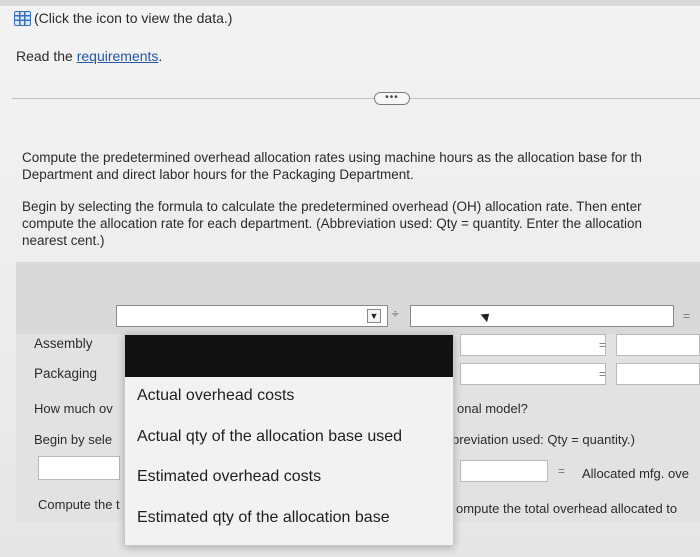 Image resolution: width=700 pixels, height=557 pixels. Describe the element at coordinates (133, 18) in the screenshot. I see `data-link-text: (Click the icon to view the data.)` at that location.